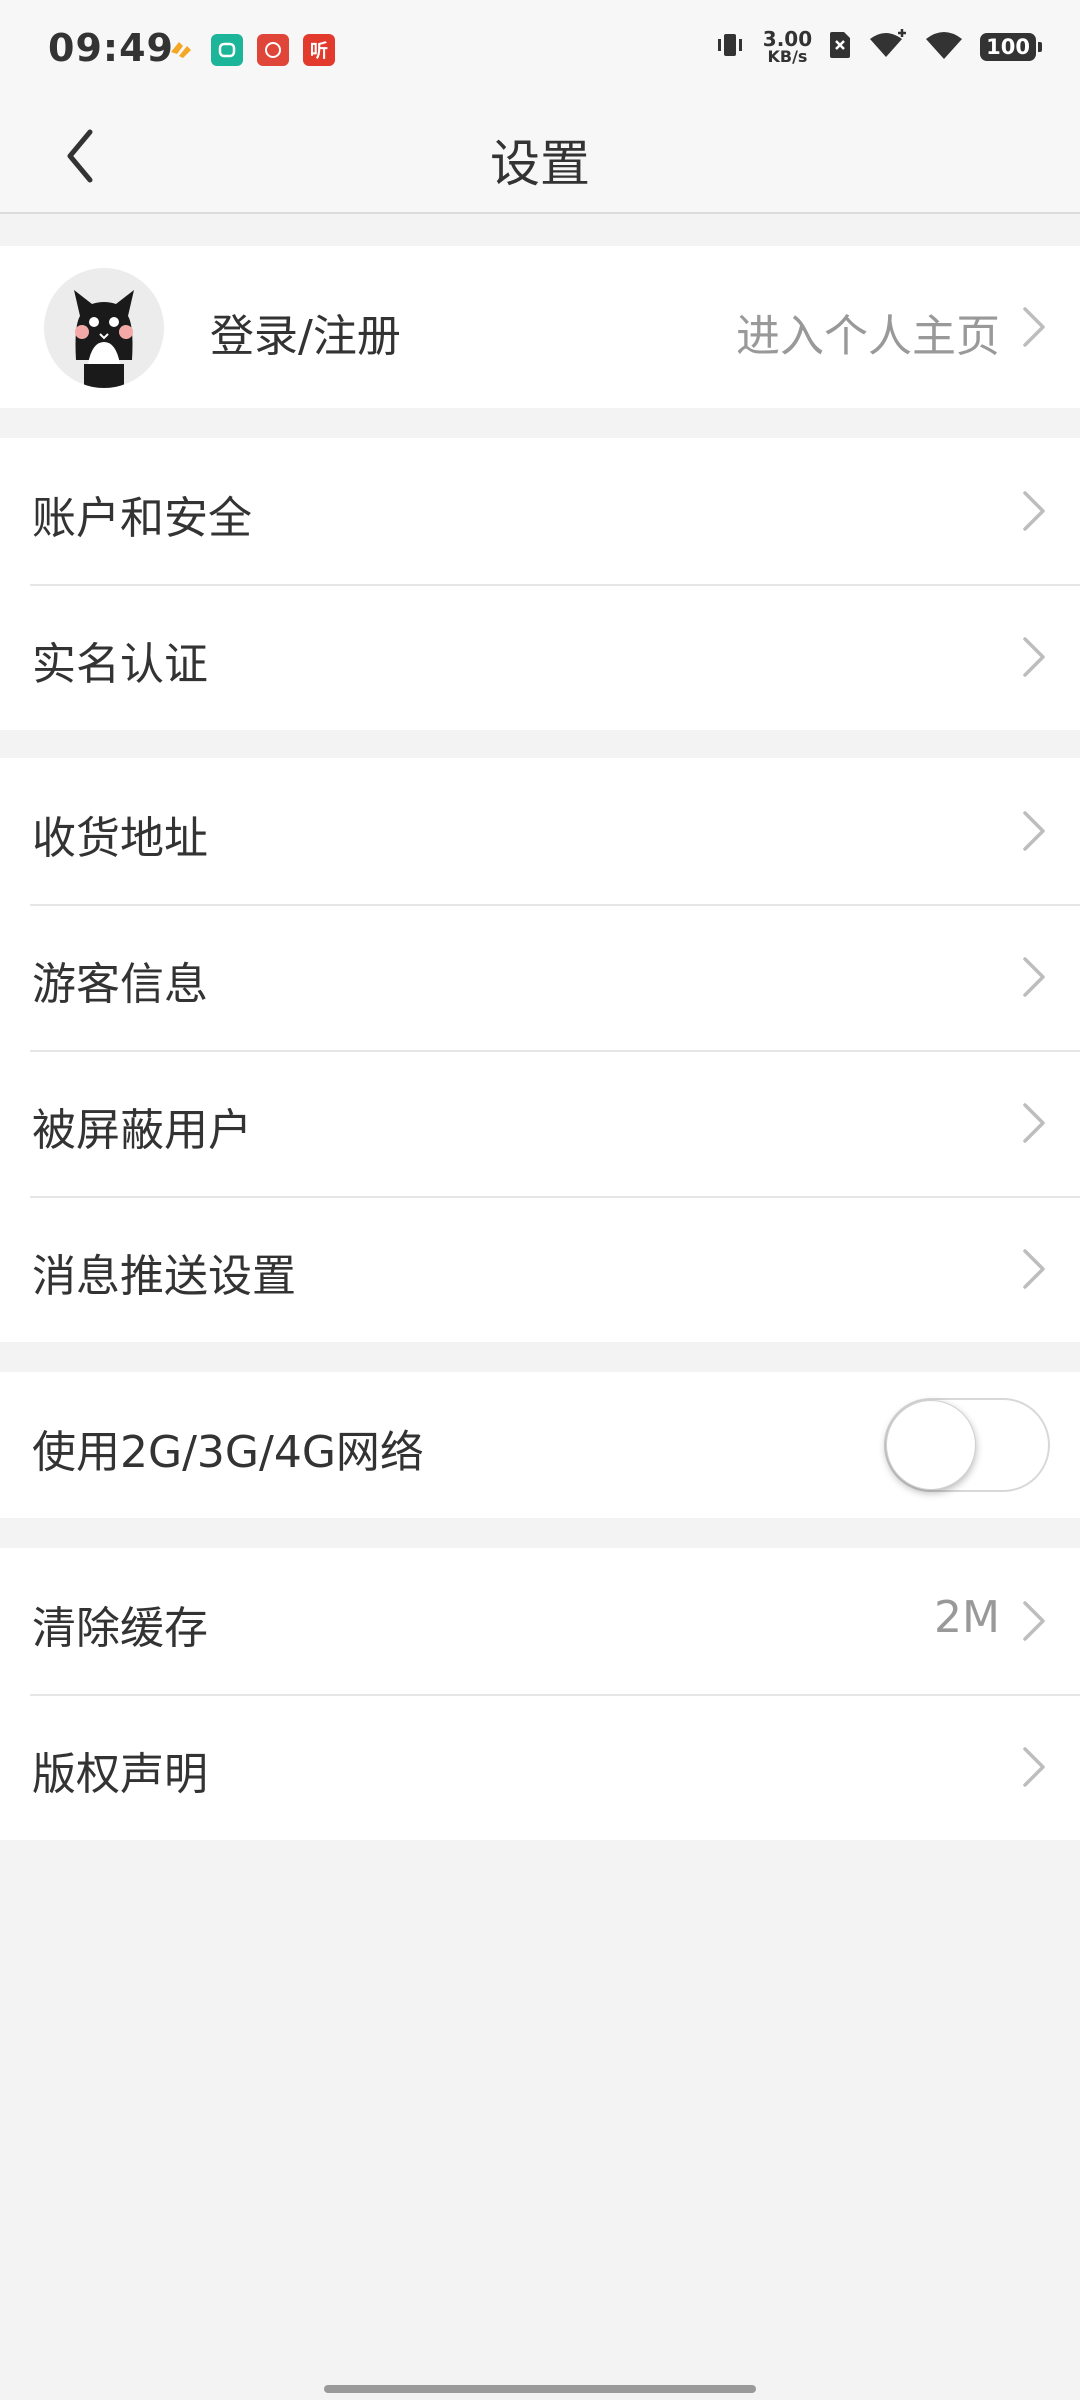 The width and height of the screenshot is (1080, 2400). Describe the element at coordinates (273, 50) in the screenshot. I see `taobao-notification-icon` at that location.